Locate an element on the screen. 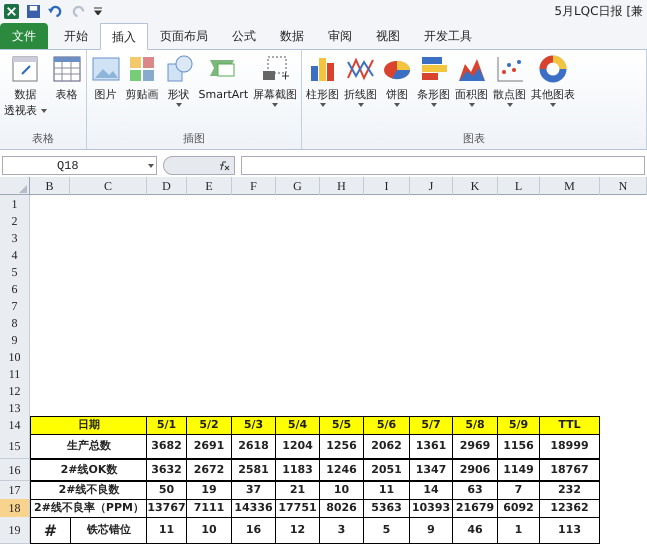 The height and width of the screenshot is (544, 647). table-header-cell: 5/6 is located at coordinates (386, 425).